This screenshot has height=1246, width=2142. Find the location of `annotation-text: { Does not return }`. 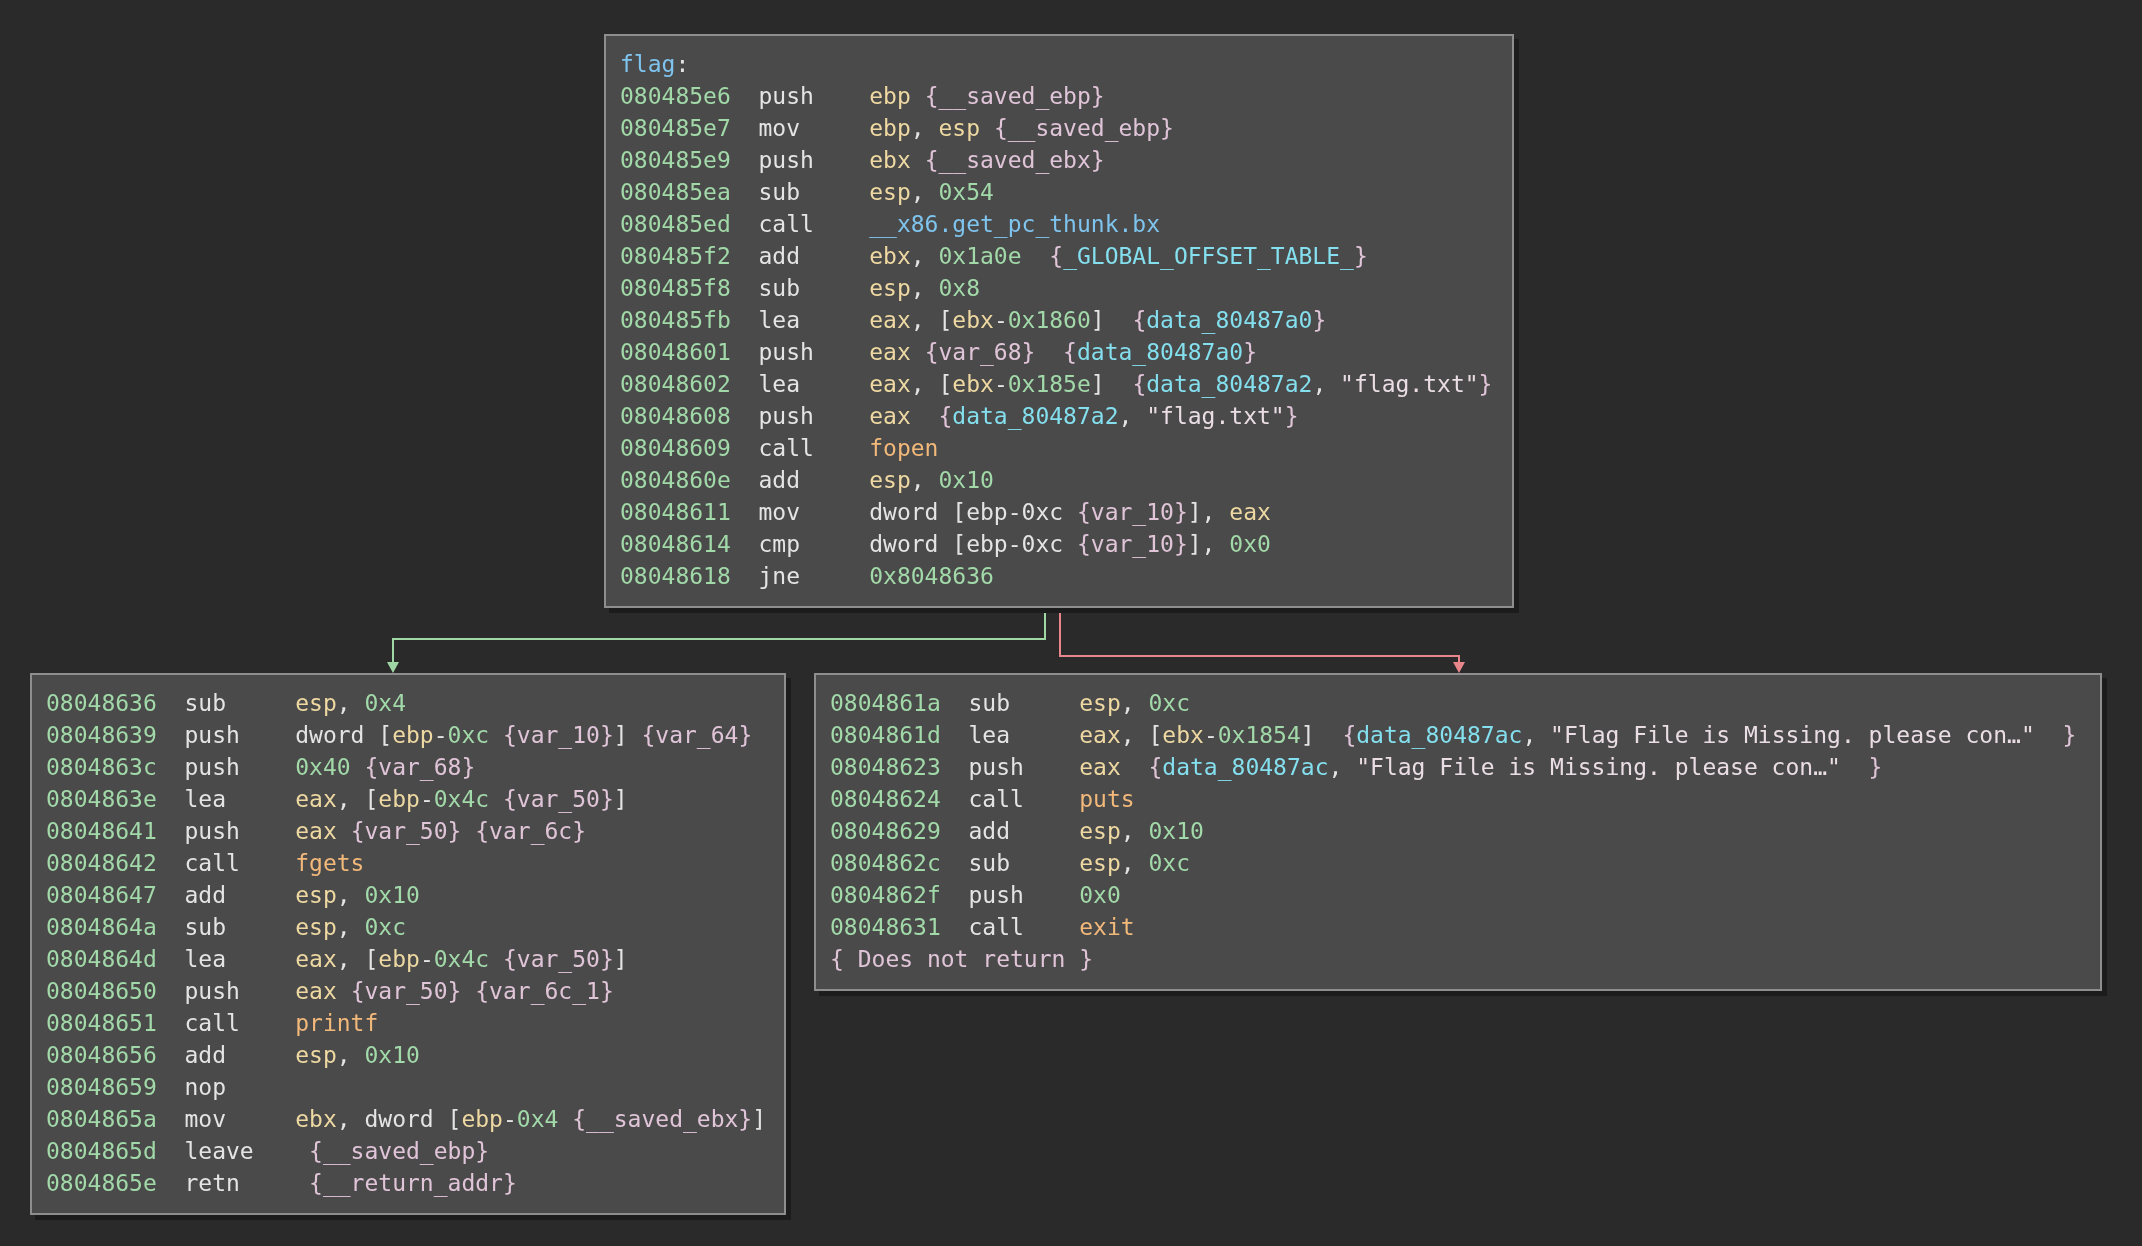

annotation-text: { Does not return } is located at coordinates (962, 959).